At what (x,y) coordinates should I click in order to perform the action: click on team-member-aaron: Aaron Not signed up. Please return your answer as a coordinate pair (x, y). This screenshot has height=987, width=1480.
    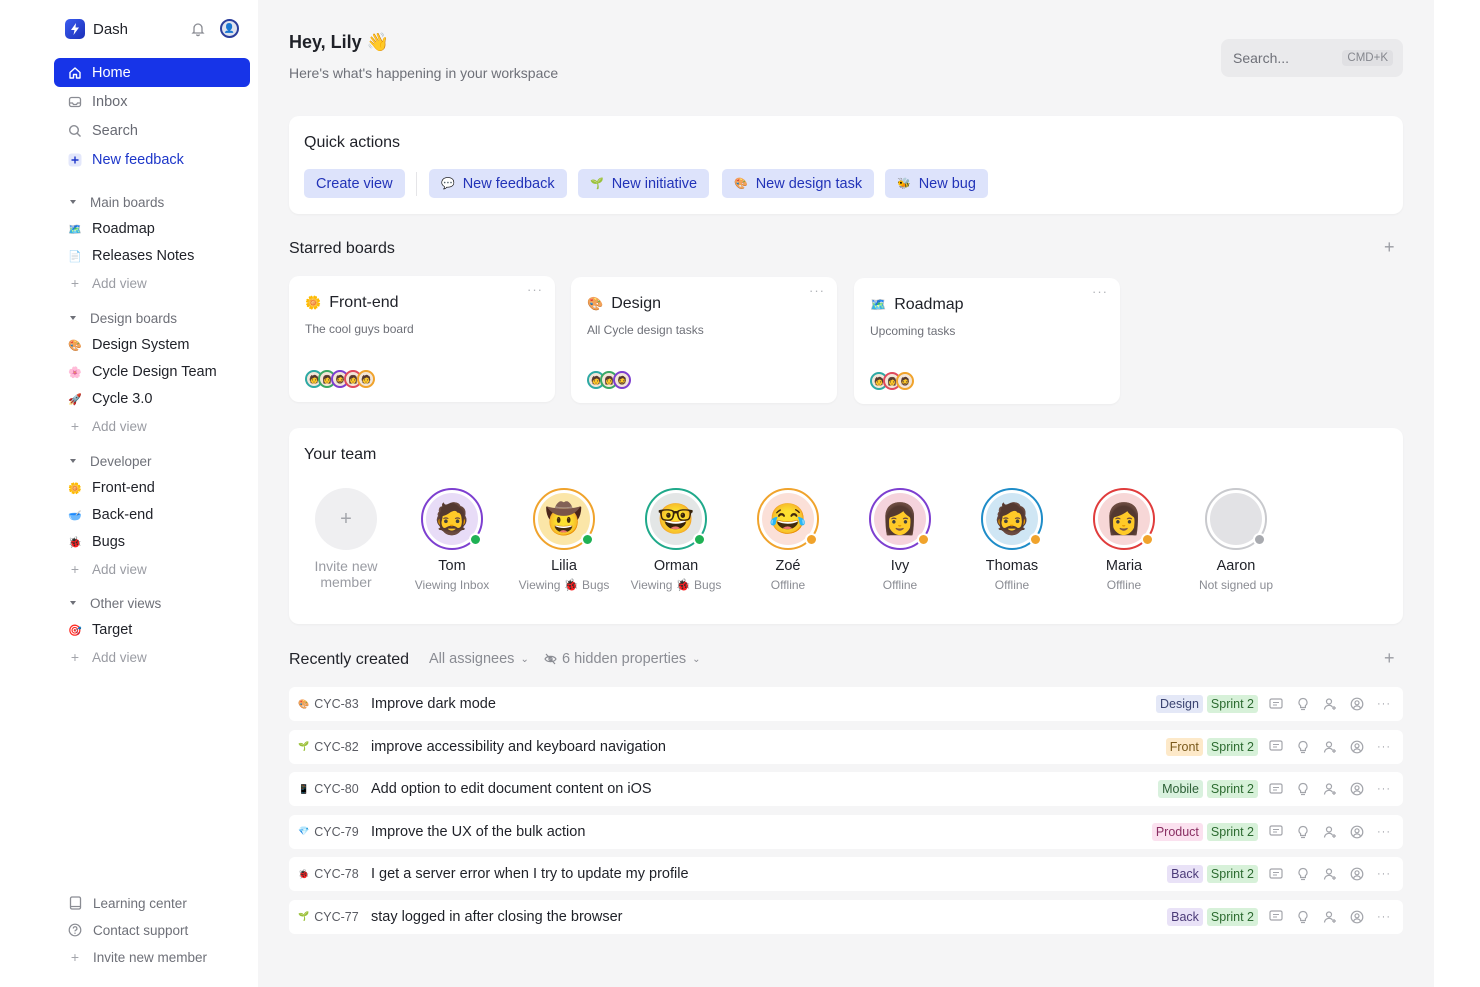
    Looking at the image, I should click on (1236, 540).